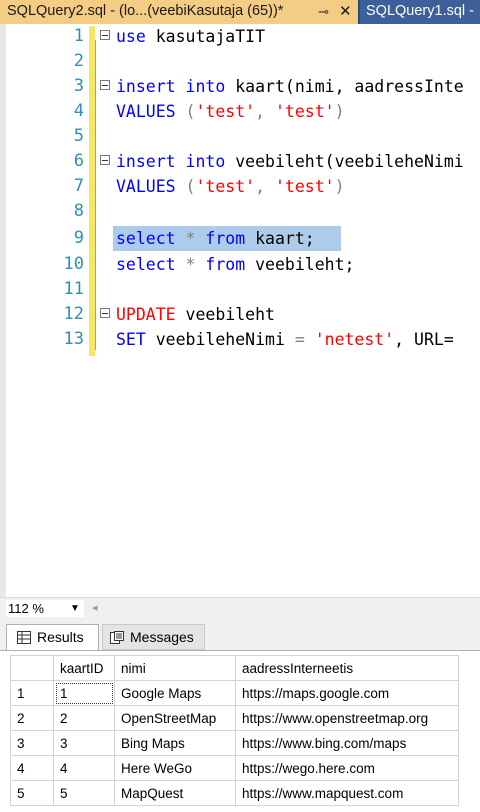 This screenshot has width=480, height=812. What do you see at coordinates (420, 12) in the screenshot?
I see `tab-sqlquery1: SQLQuery1.sql -` at bounding box center [420, 12].